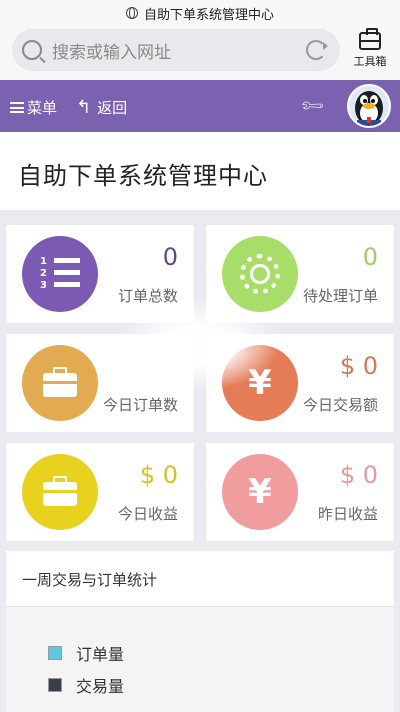 The height and width of the screenshot is (712, 400). I want to click on legend-item-orders: 订单量, so click(86, 653).